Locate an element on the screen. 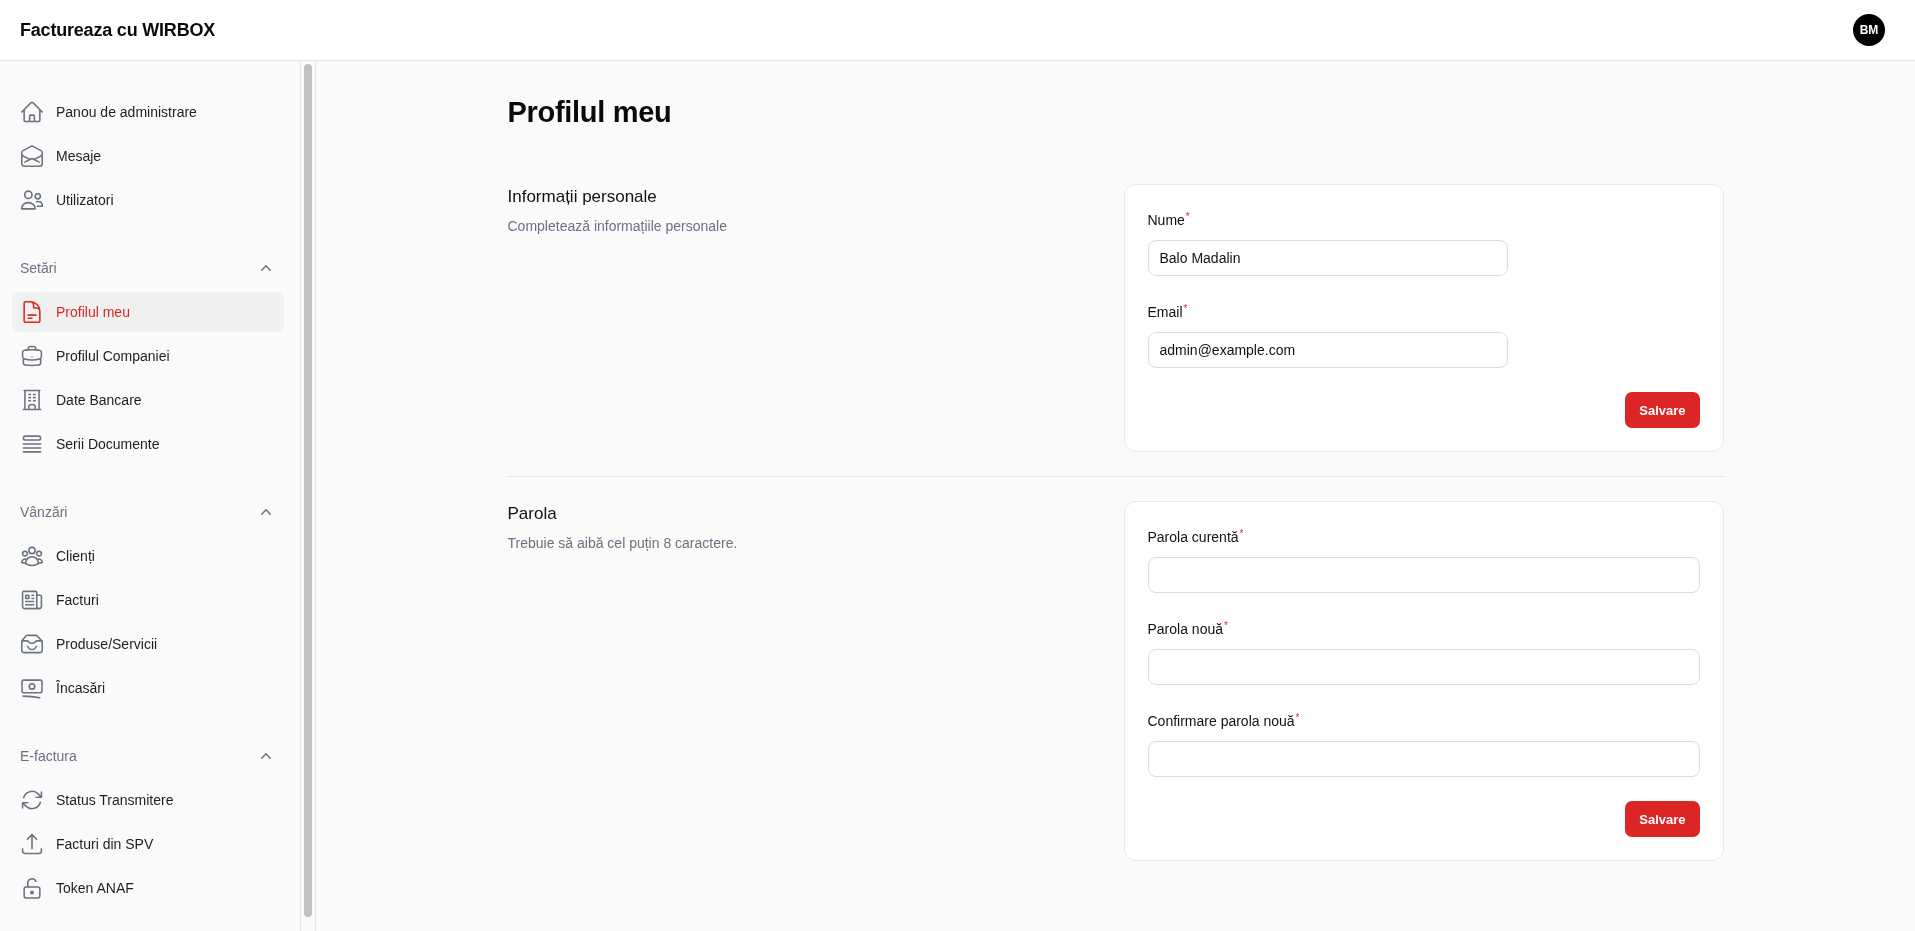 Image resolution: width=1915 pixels, height=931 pixels. sidebar-item: Profilul meu is located at coordinates (148, 312).